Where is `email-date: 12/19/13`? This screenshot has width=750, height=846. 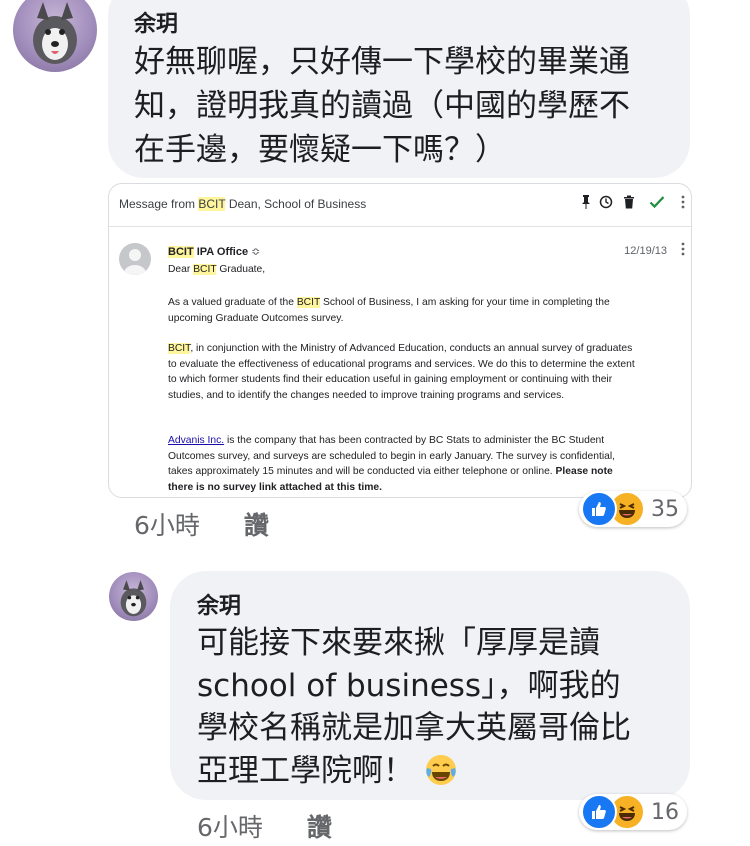 email-date: 12/19/13 is located at coordinates (645, 251).